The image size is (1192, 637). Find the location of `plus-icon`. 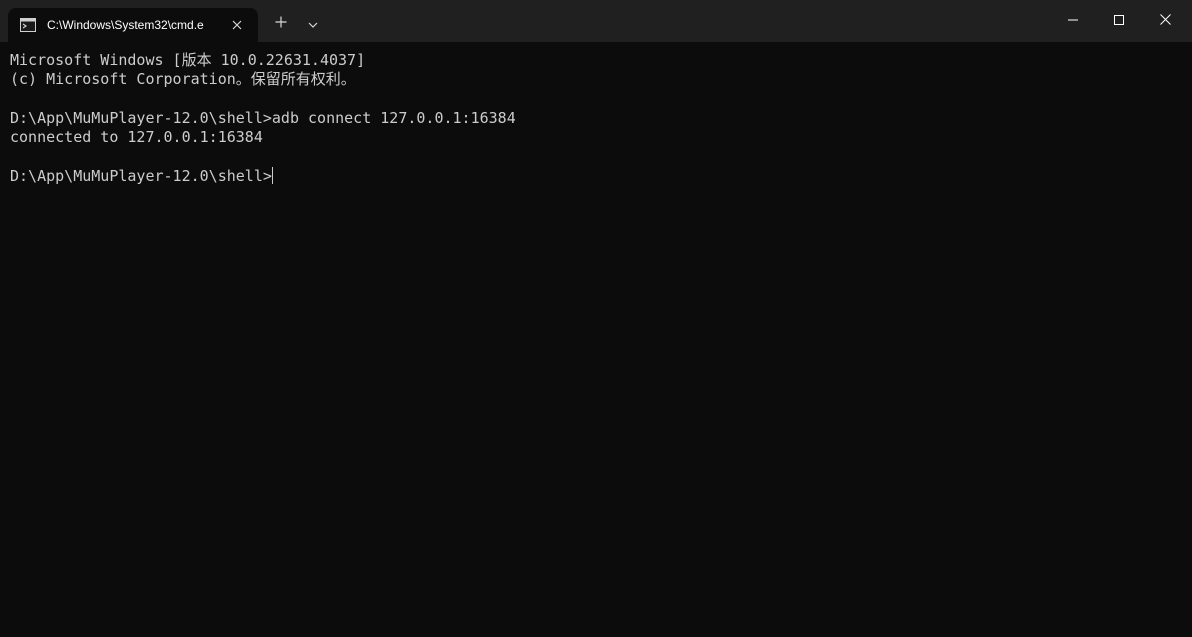

plus-icon is located at coordinates (281, 24).